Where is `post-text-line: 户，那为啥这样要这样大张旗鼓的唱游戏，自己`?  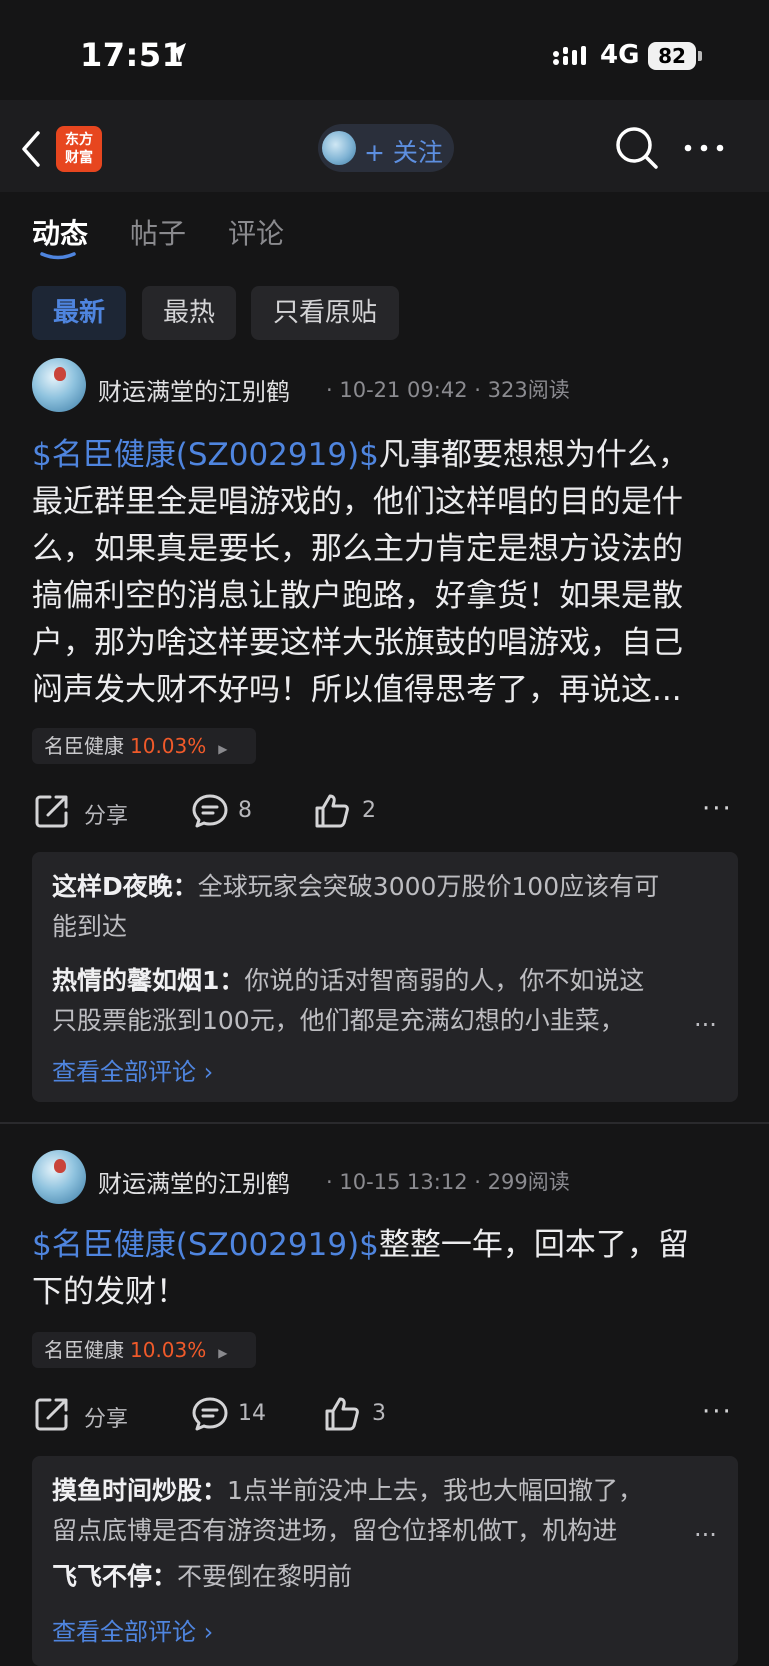 post-text-line: 户，那为啥这样要这样大张旗鼓的唱游戏，自己 is located at coordinates (357, 643).